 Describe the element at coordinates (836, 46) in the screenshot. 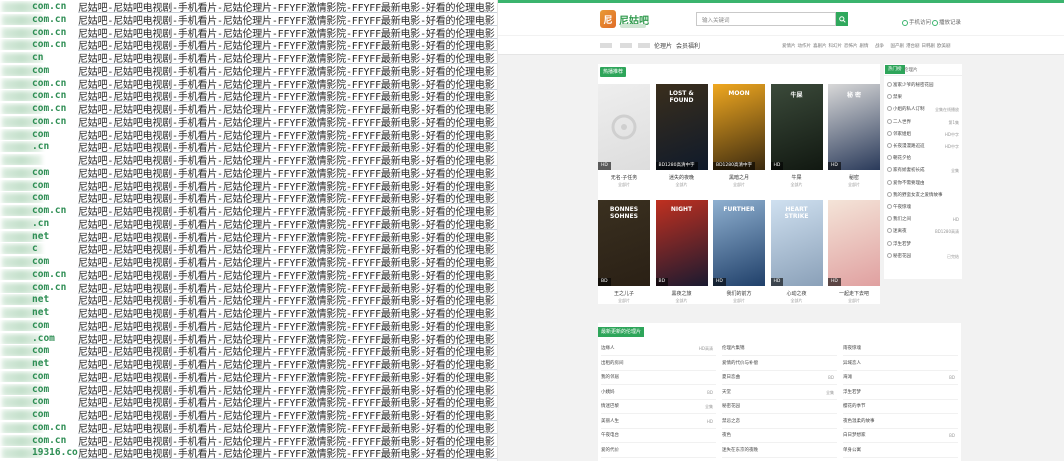

I see `nav-category-item: 科幻片` at that location.